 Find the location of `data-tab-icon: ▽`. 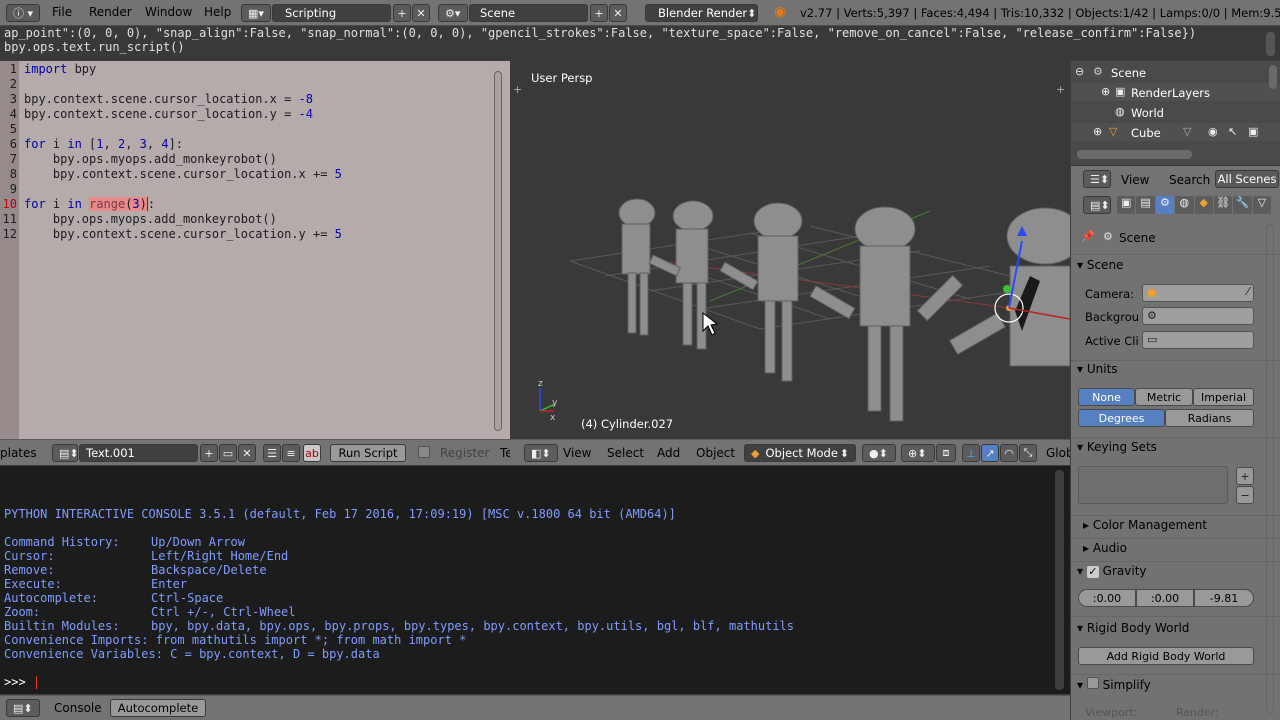

data-tab-icon: ▽ is located at coordinates (1261, 205).